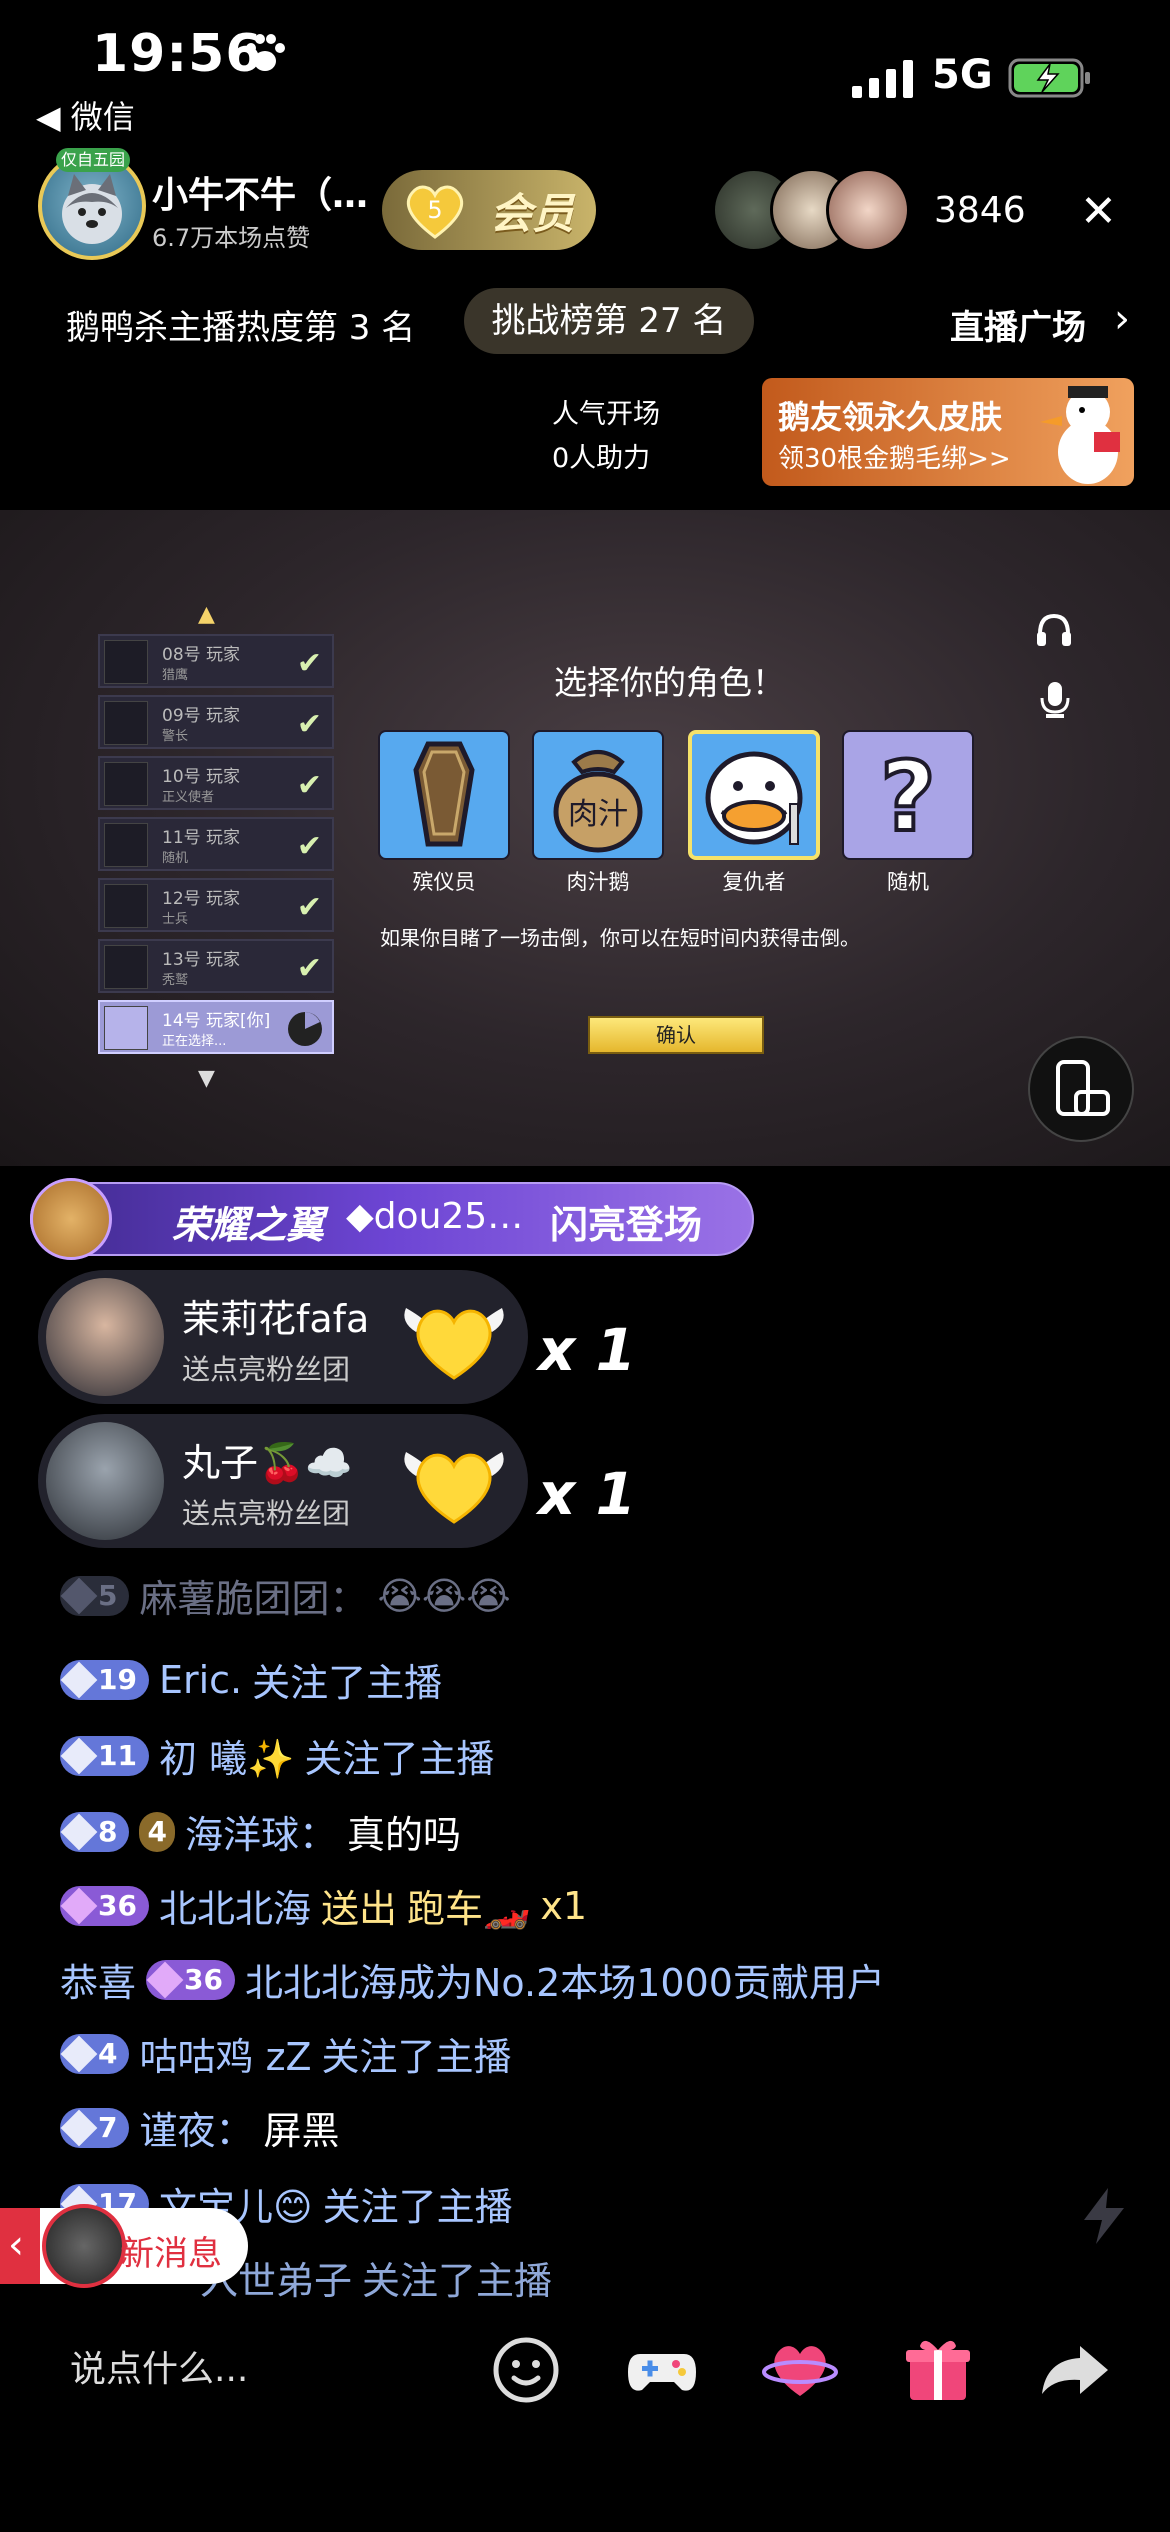 This screenshot has width=1170, height=2532. What do you see at coordinates (980, 210) in the screenshot?
I see `viewer-count: 3846` at bounding box center [980, 210].